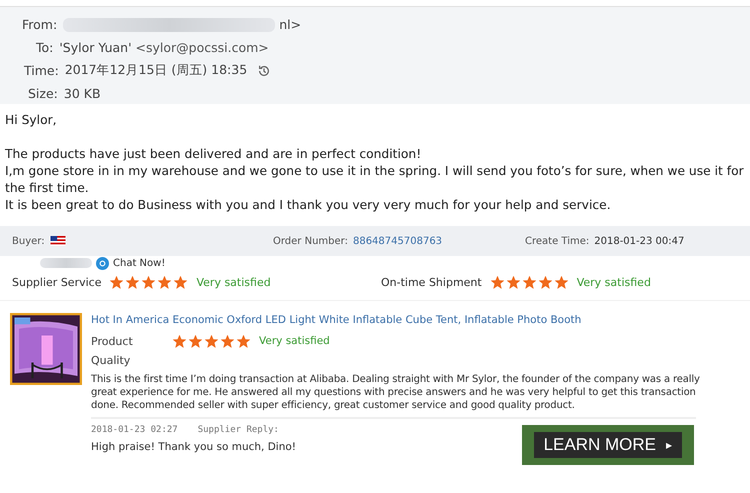 Image resolution: width=750 pixels, height=493 pixels. I want to click on buyer-label: Buyer:, so click(28, 241).